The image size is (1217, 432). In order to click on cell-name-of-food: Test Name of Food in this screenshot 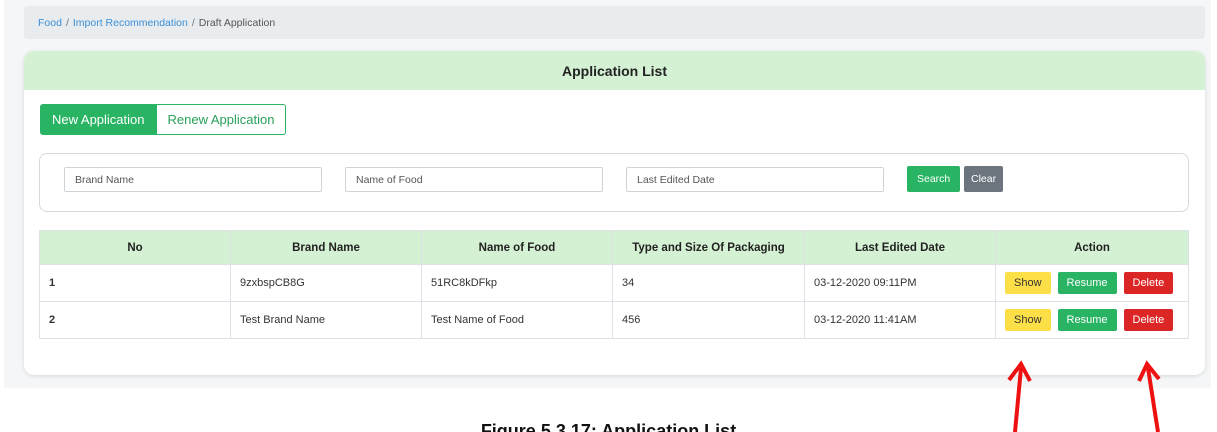, I will do `click(517, 320)`.